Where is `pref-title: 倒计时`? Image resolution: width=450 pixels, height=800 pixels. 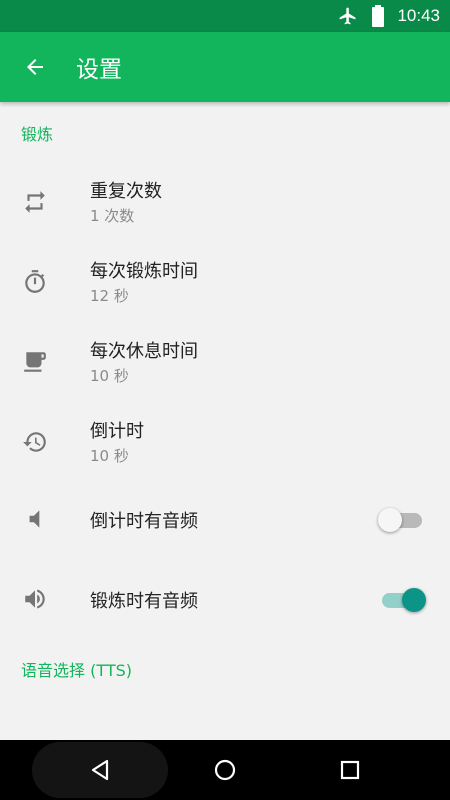 pref-title: 倒计时 is located at coordinates (117, 431).